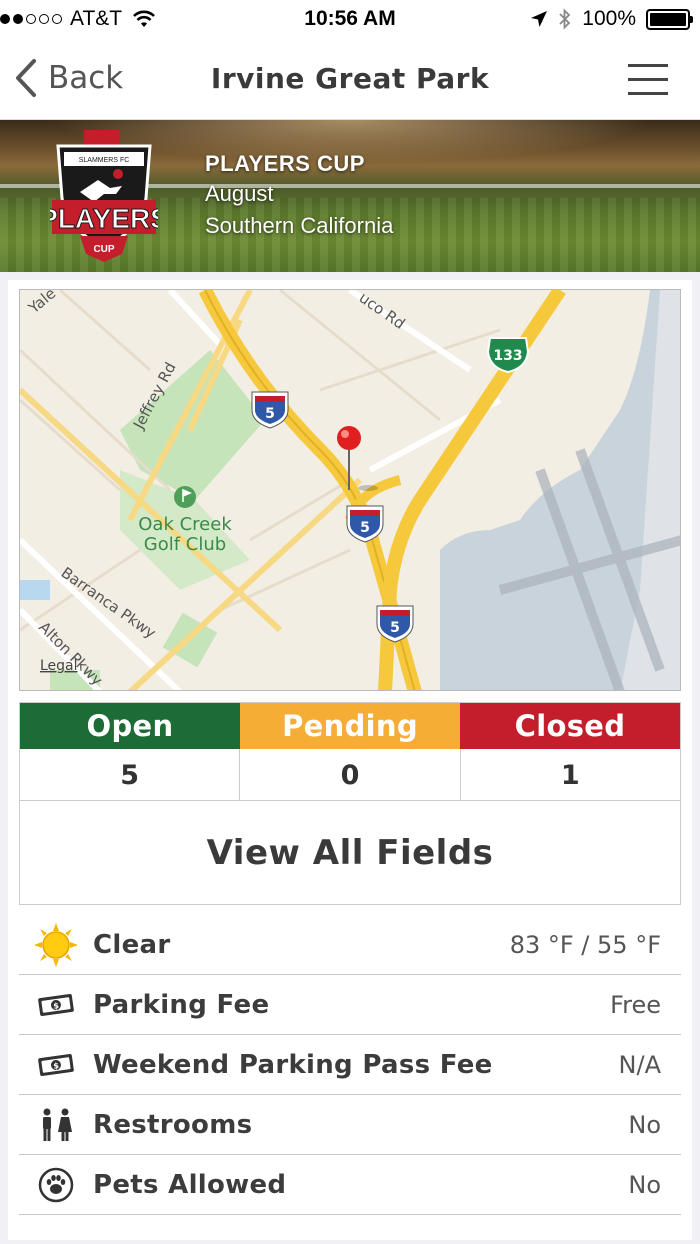  What do you see at coordinates (56, 944) in the screenshot?
I see `sun-icon` at bounding box center [56, 944].